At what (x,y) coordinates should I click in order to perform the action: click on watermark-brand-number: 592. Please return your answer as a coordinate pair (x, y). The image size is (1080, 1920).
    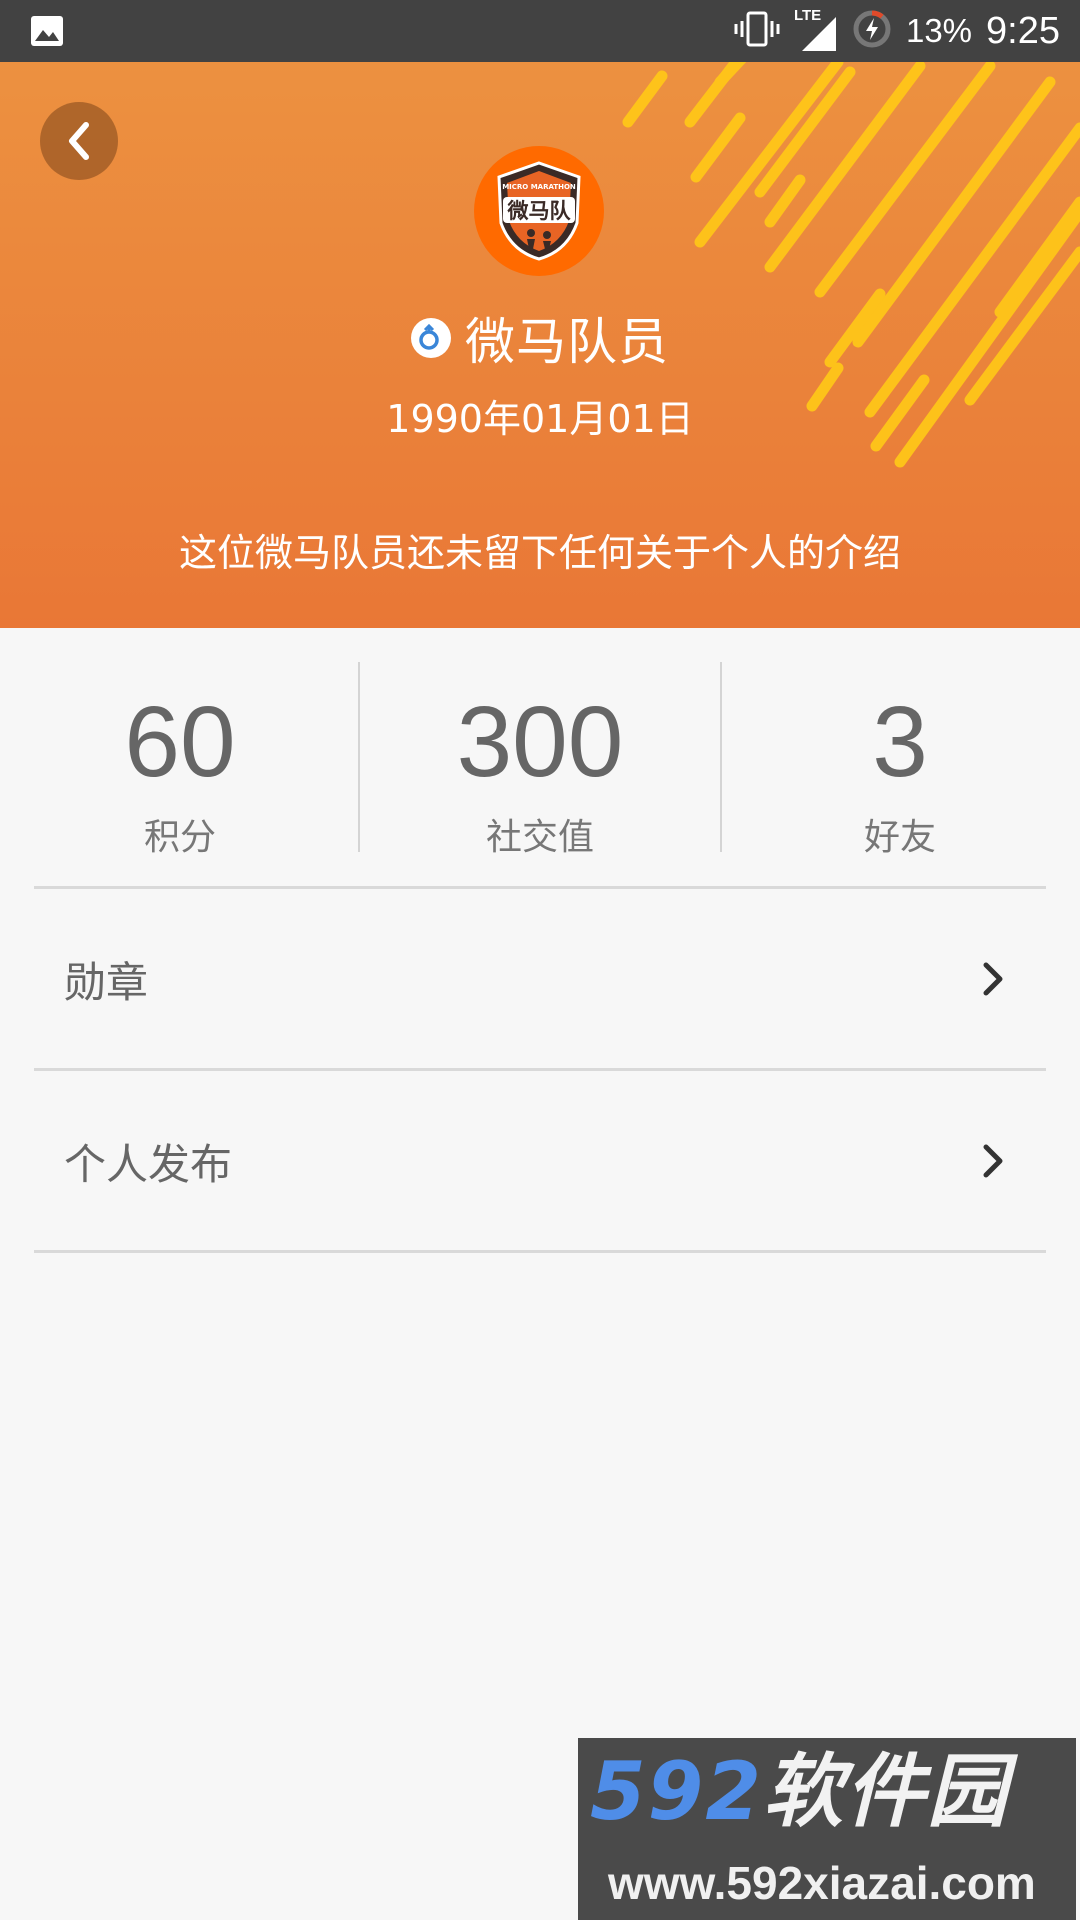
    Looking at the image, I should click on (676, 1791).